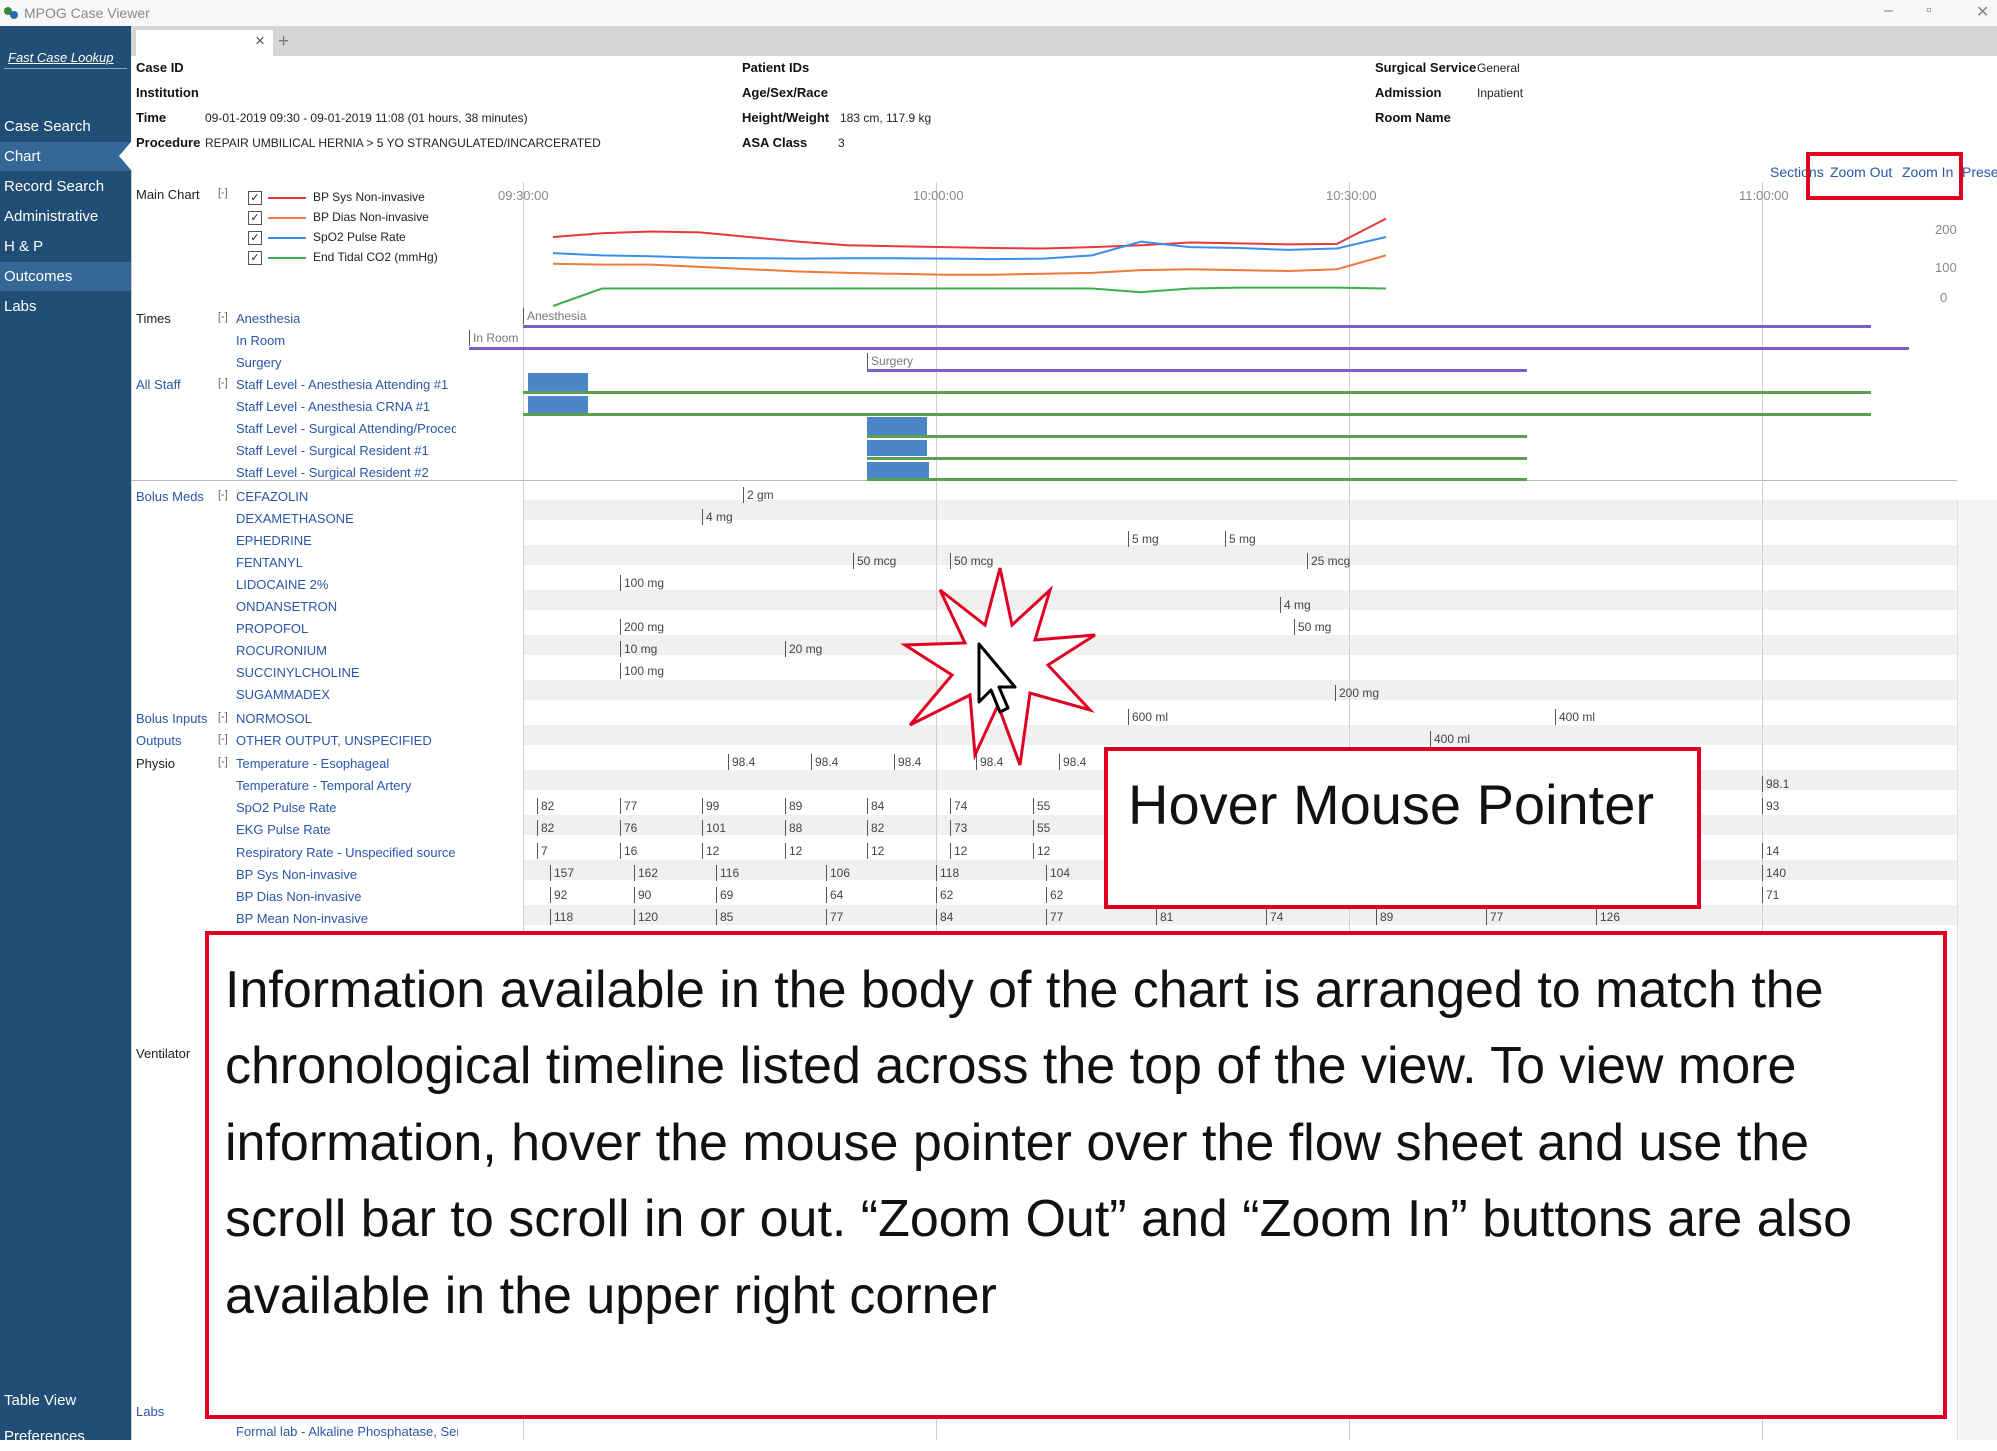  What do you see at coordinates (1979, 172) in the screenshot?
I see `presets-button: Presets` at bounding box center [1979, 172].